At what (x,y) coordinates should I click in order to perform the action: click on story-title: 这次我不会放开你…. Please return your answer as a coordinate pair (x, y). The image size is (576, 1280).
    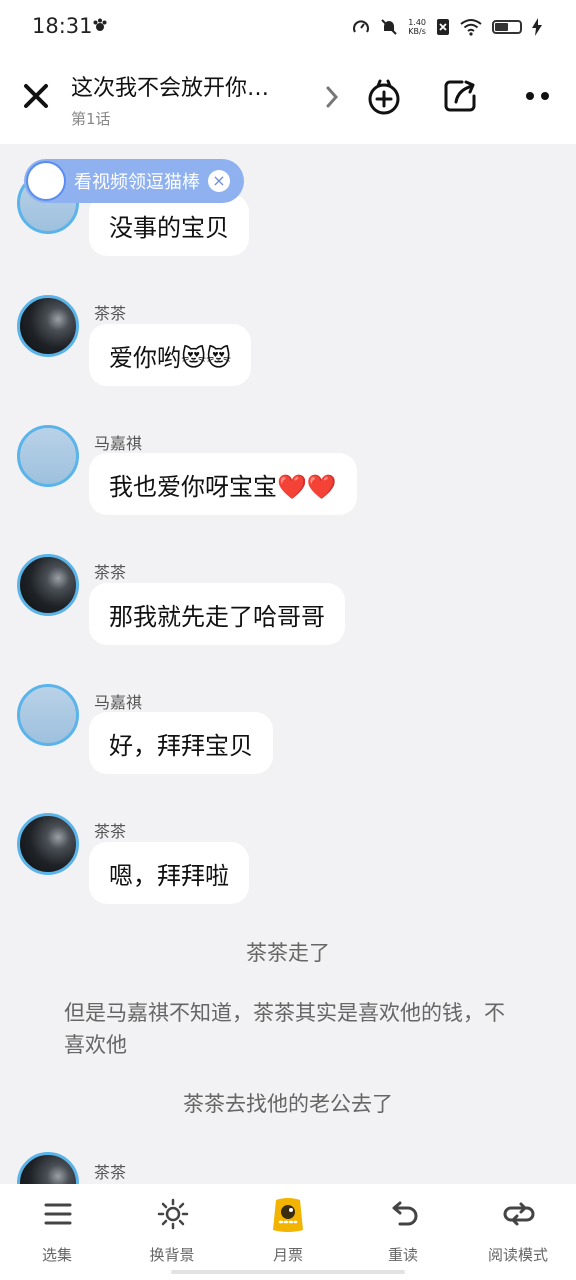
    Looking at the image, I should click on (191, 86).